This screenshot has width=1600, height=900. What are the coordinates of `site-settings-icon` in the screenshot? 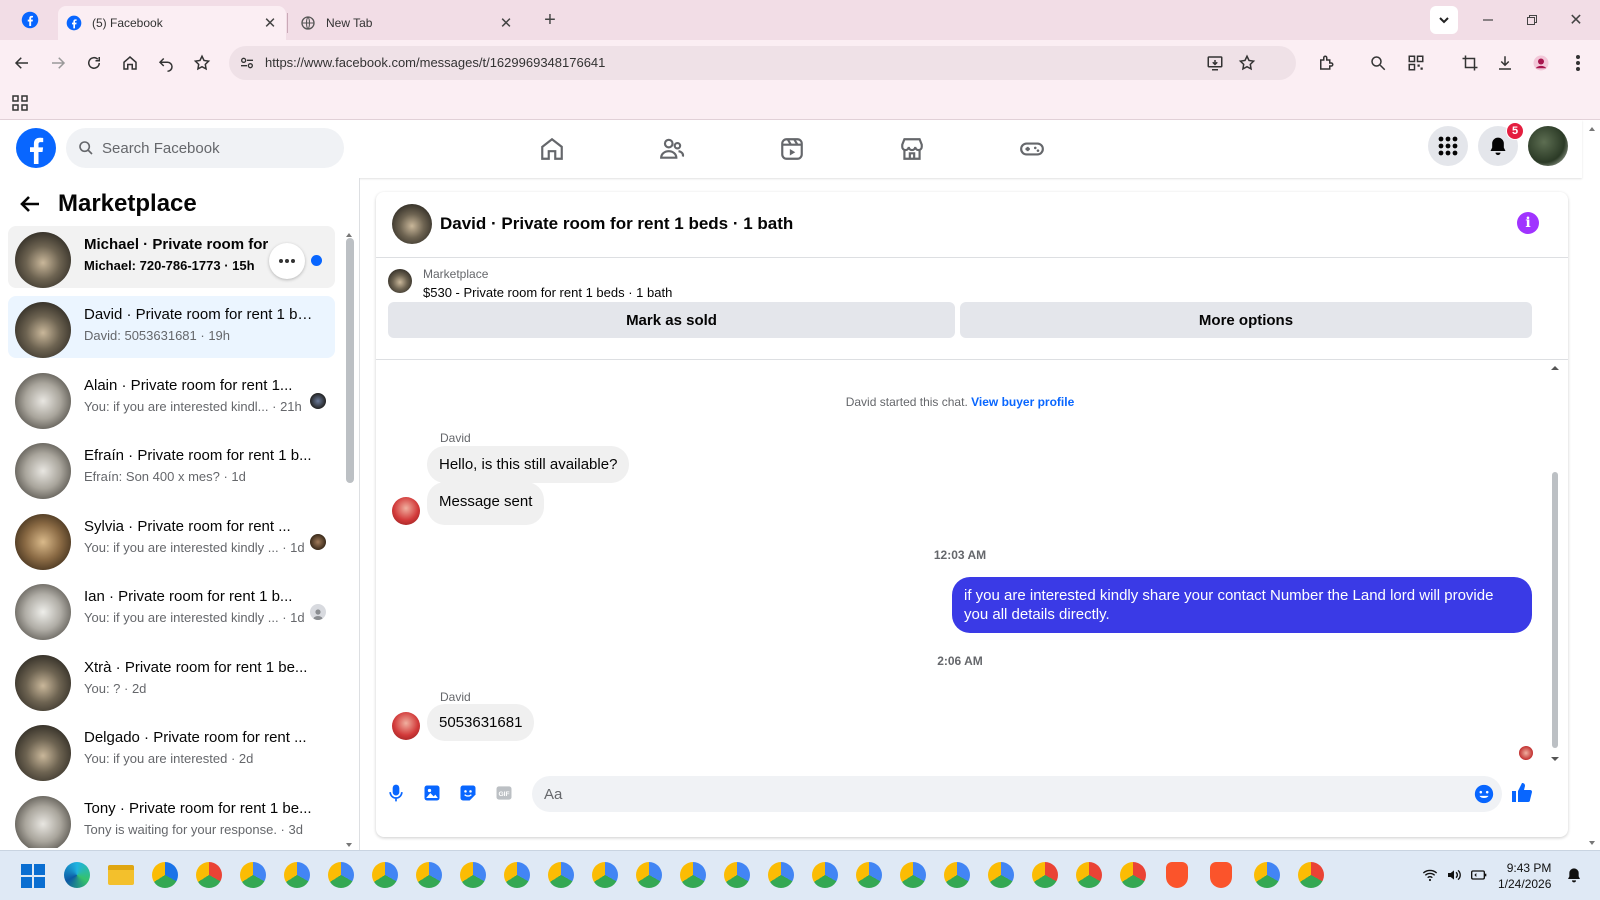 It's located at (247, 63).